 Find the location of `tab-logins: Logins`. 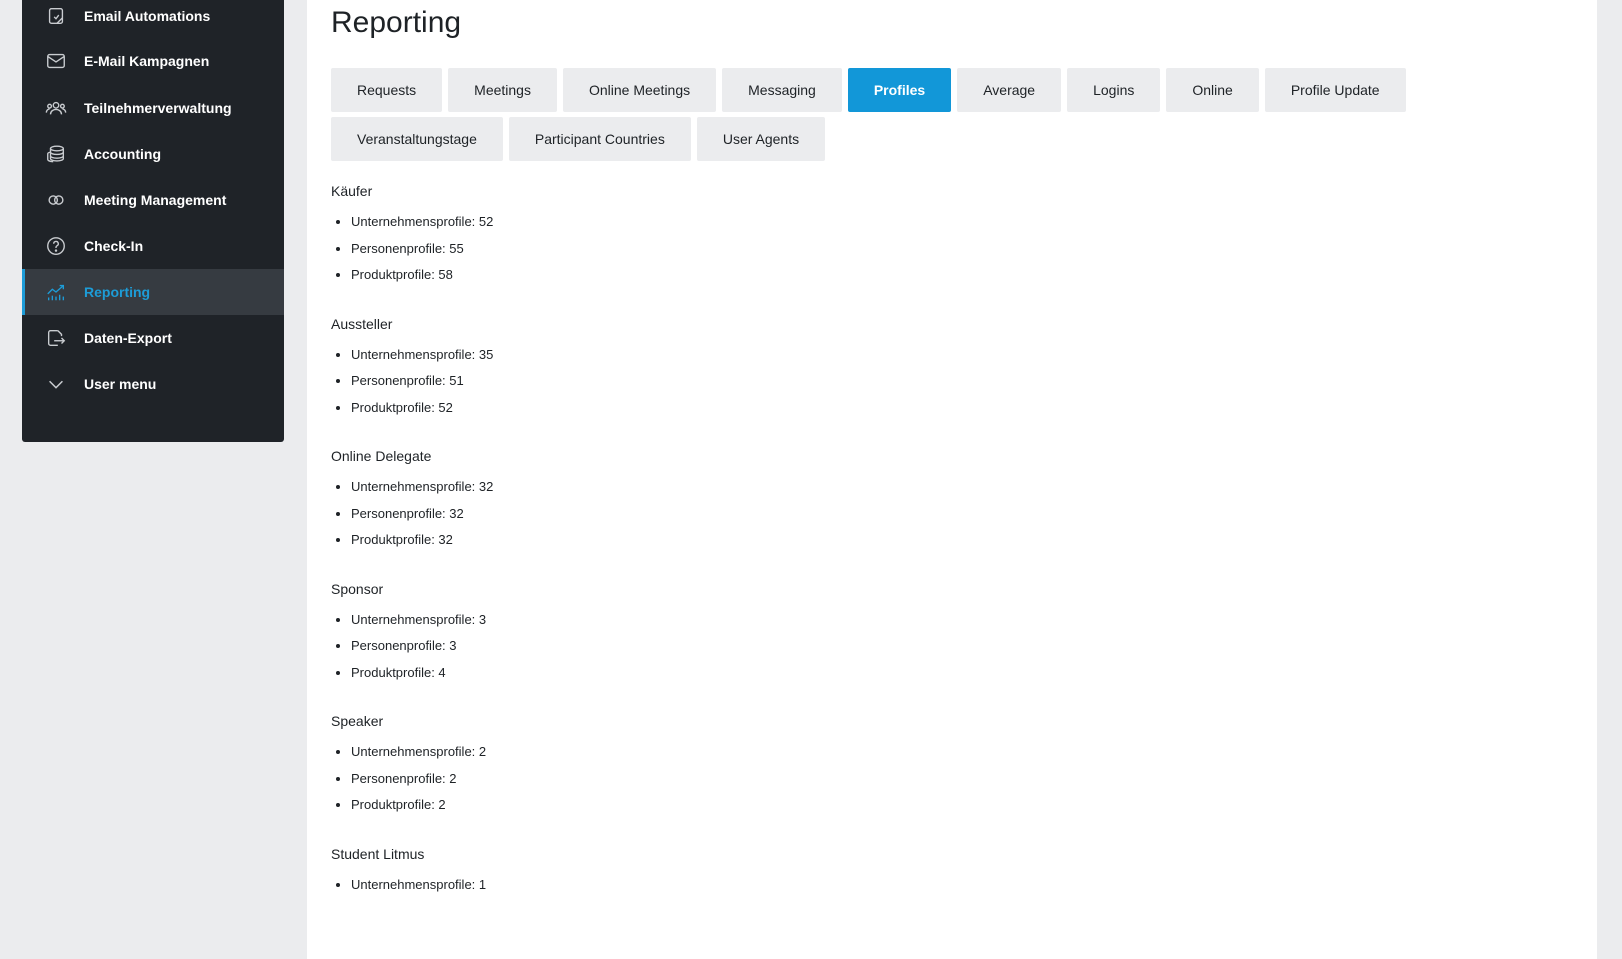

tab-logins: Logins is located at coordinates (1114, 90).